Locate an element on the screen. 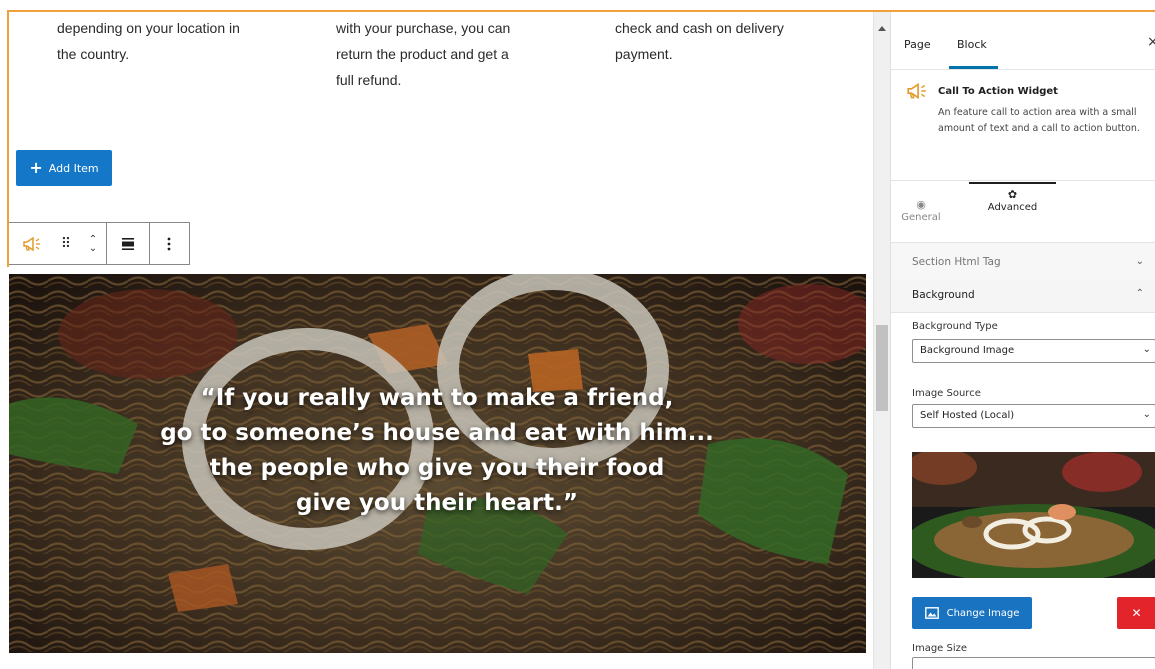 This screenshot has height=669, width=1155. tab-general: ◉ General is located at coordinates (921, 208).